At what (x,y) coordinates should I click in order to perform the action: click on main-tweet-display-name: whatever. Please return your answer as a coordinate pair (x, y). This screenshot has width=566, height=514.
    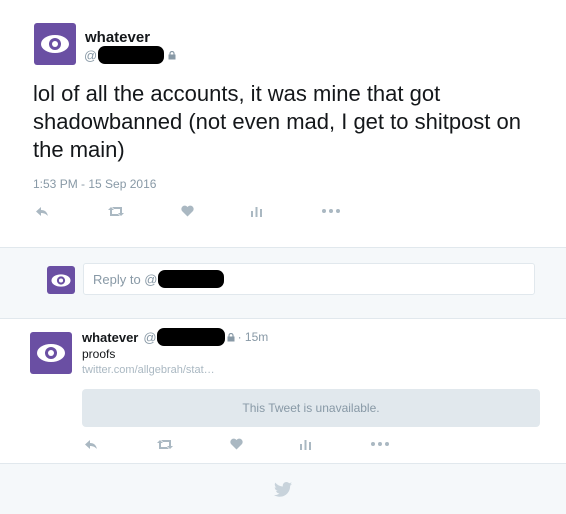
    Looking at the image, I should click on (117, 37).